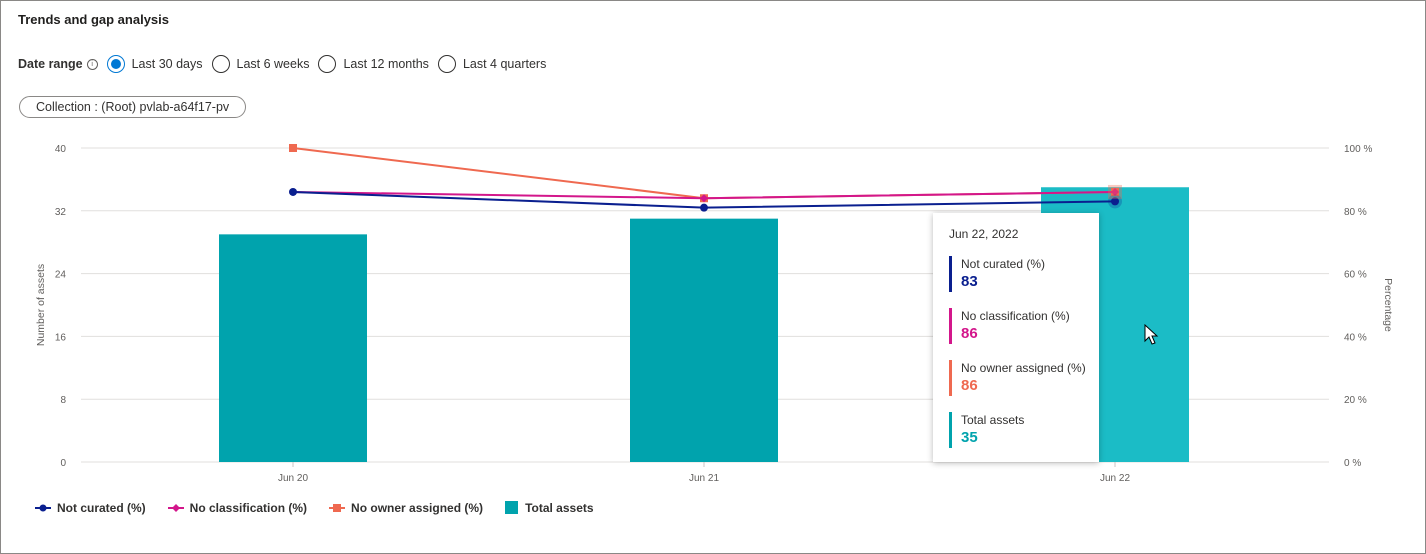 The height and width of the screenshot is (554, 1426). I want to click on y-tick-label: 0, so click(63, 463).